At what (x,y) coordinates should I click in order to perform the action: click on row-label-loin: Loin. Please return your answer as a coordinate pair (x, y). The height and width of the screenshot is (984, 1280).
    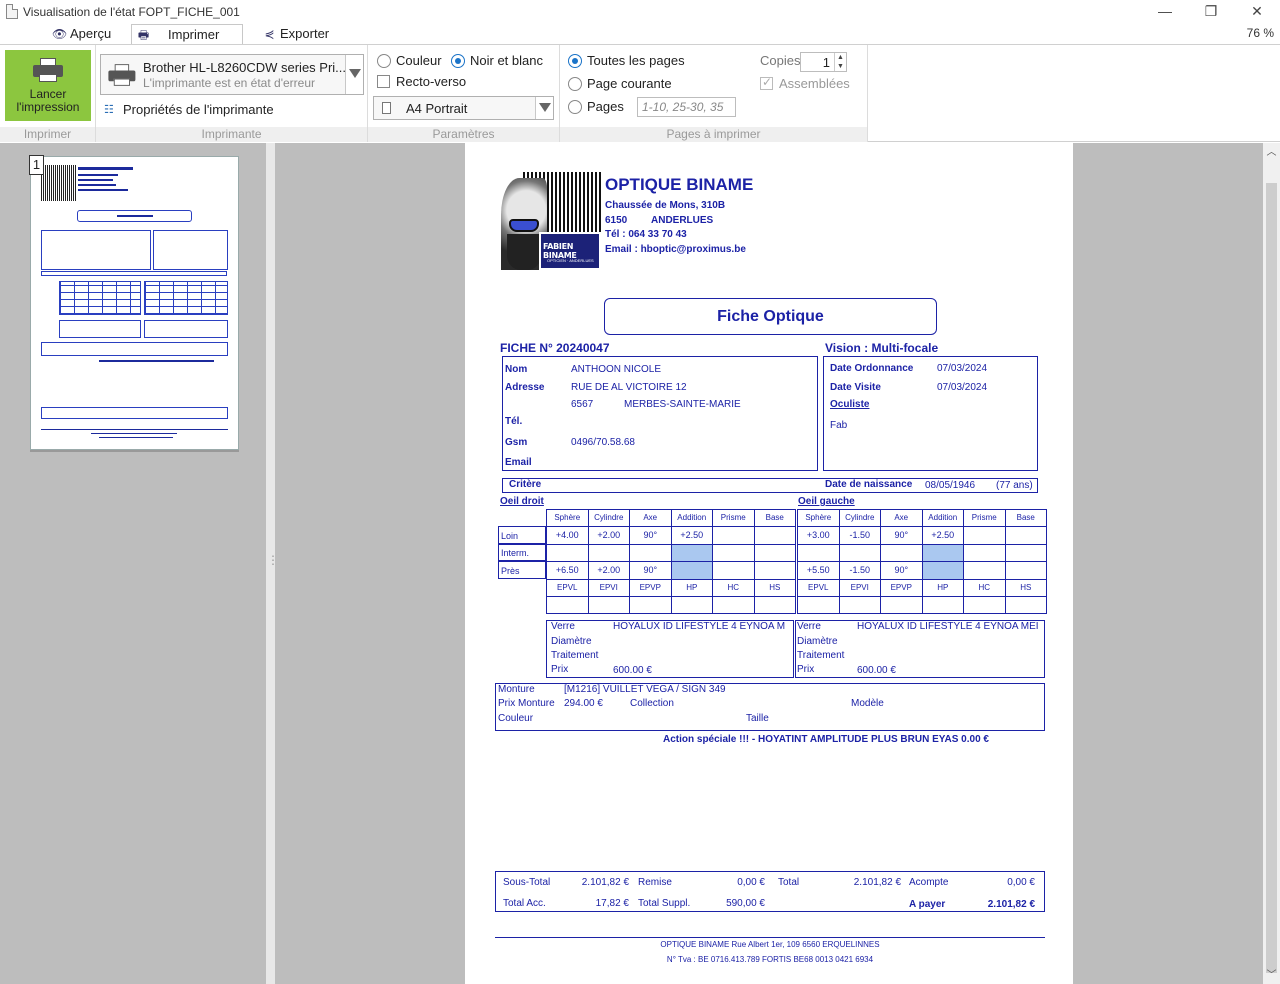
    Looking at the image, I should click on (510, 536).